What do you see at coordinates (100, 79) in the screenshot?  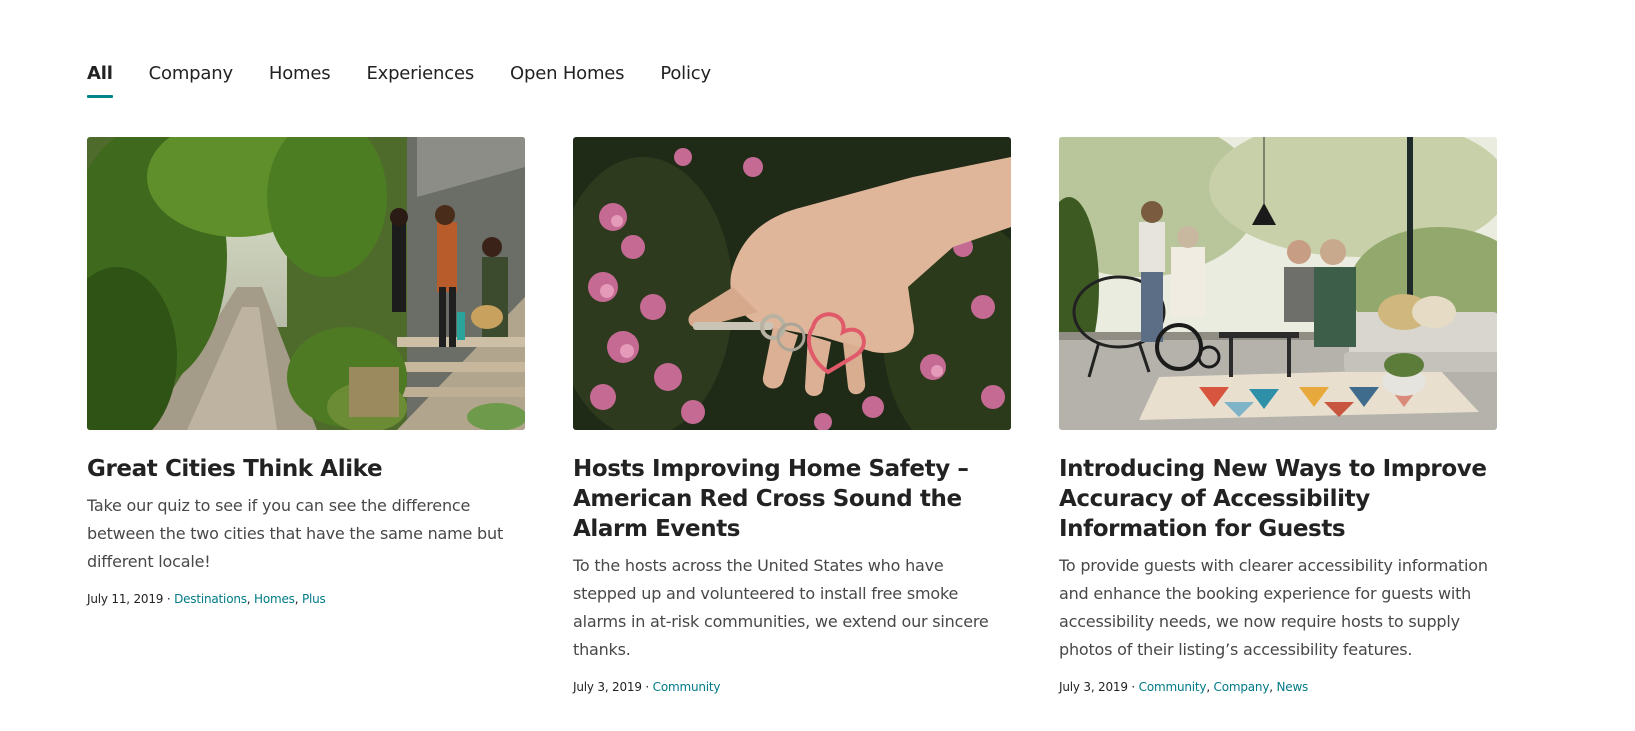 I see `tab-all: All` at bounding box center [100, 79].